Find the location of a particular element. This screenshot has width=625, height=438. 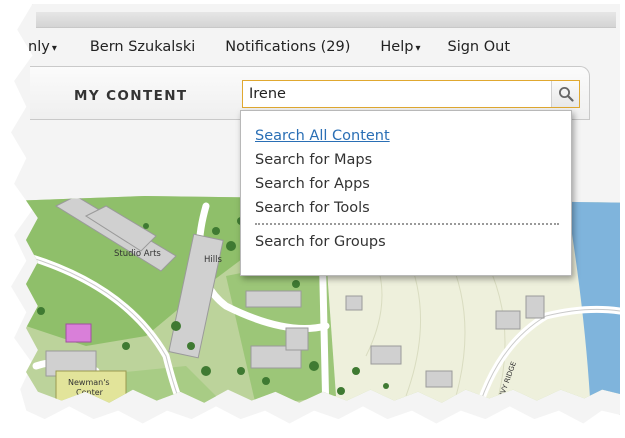

browser-top-strip is located at coordinates (326, 20).